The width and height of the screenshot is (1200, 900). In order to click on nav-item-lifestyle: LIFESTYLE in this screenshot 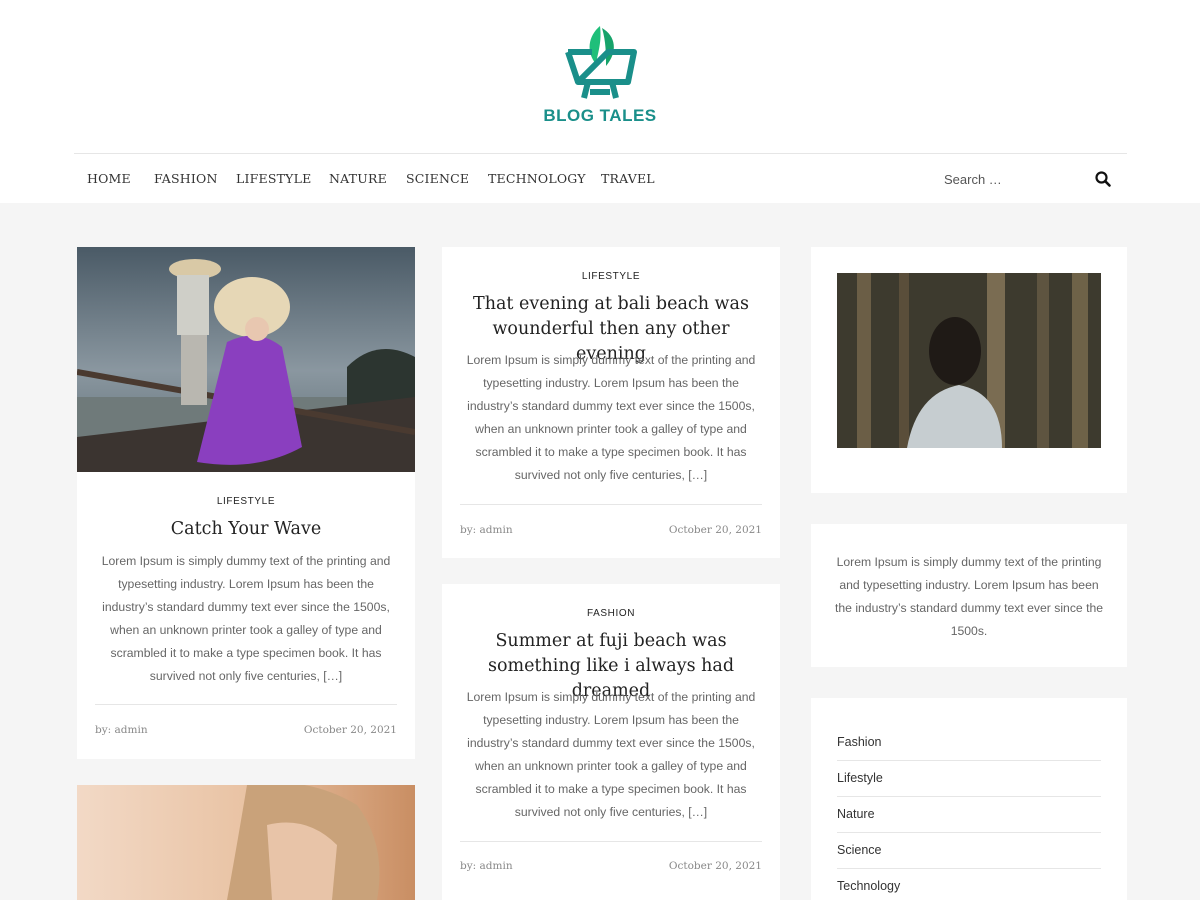, I will do `click(273, 178)`.